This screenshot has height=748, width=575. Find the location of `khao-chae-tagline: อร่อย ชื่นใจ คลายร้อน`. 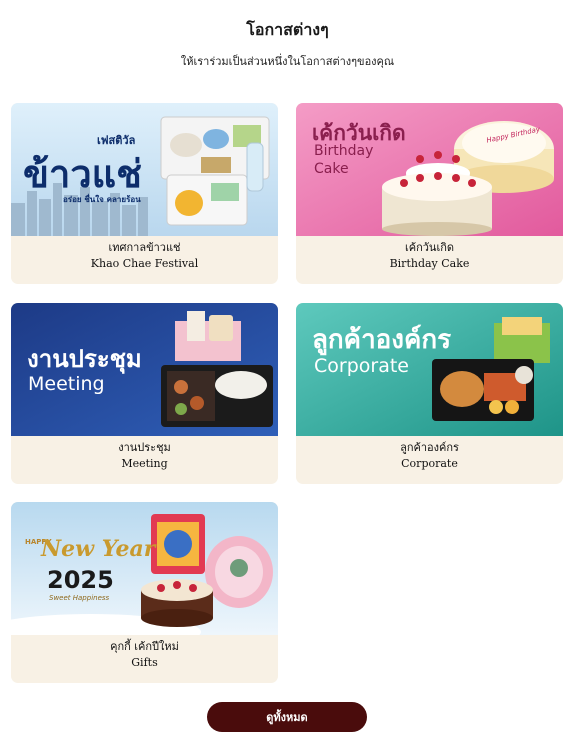

khao-chae-tagline: อร่อย ชื่นใจ คลายร้อน is located at coordinates (102, 199).